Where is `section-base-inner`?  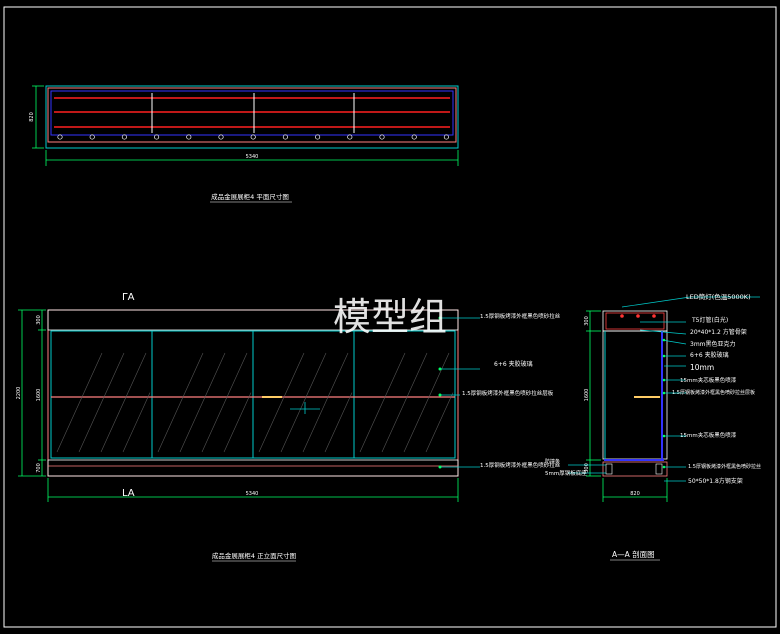
section-base-inner is located at coordinates (609, 469).